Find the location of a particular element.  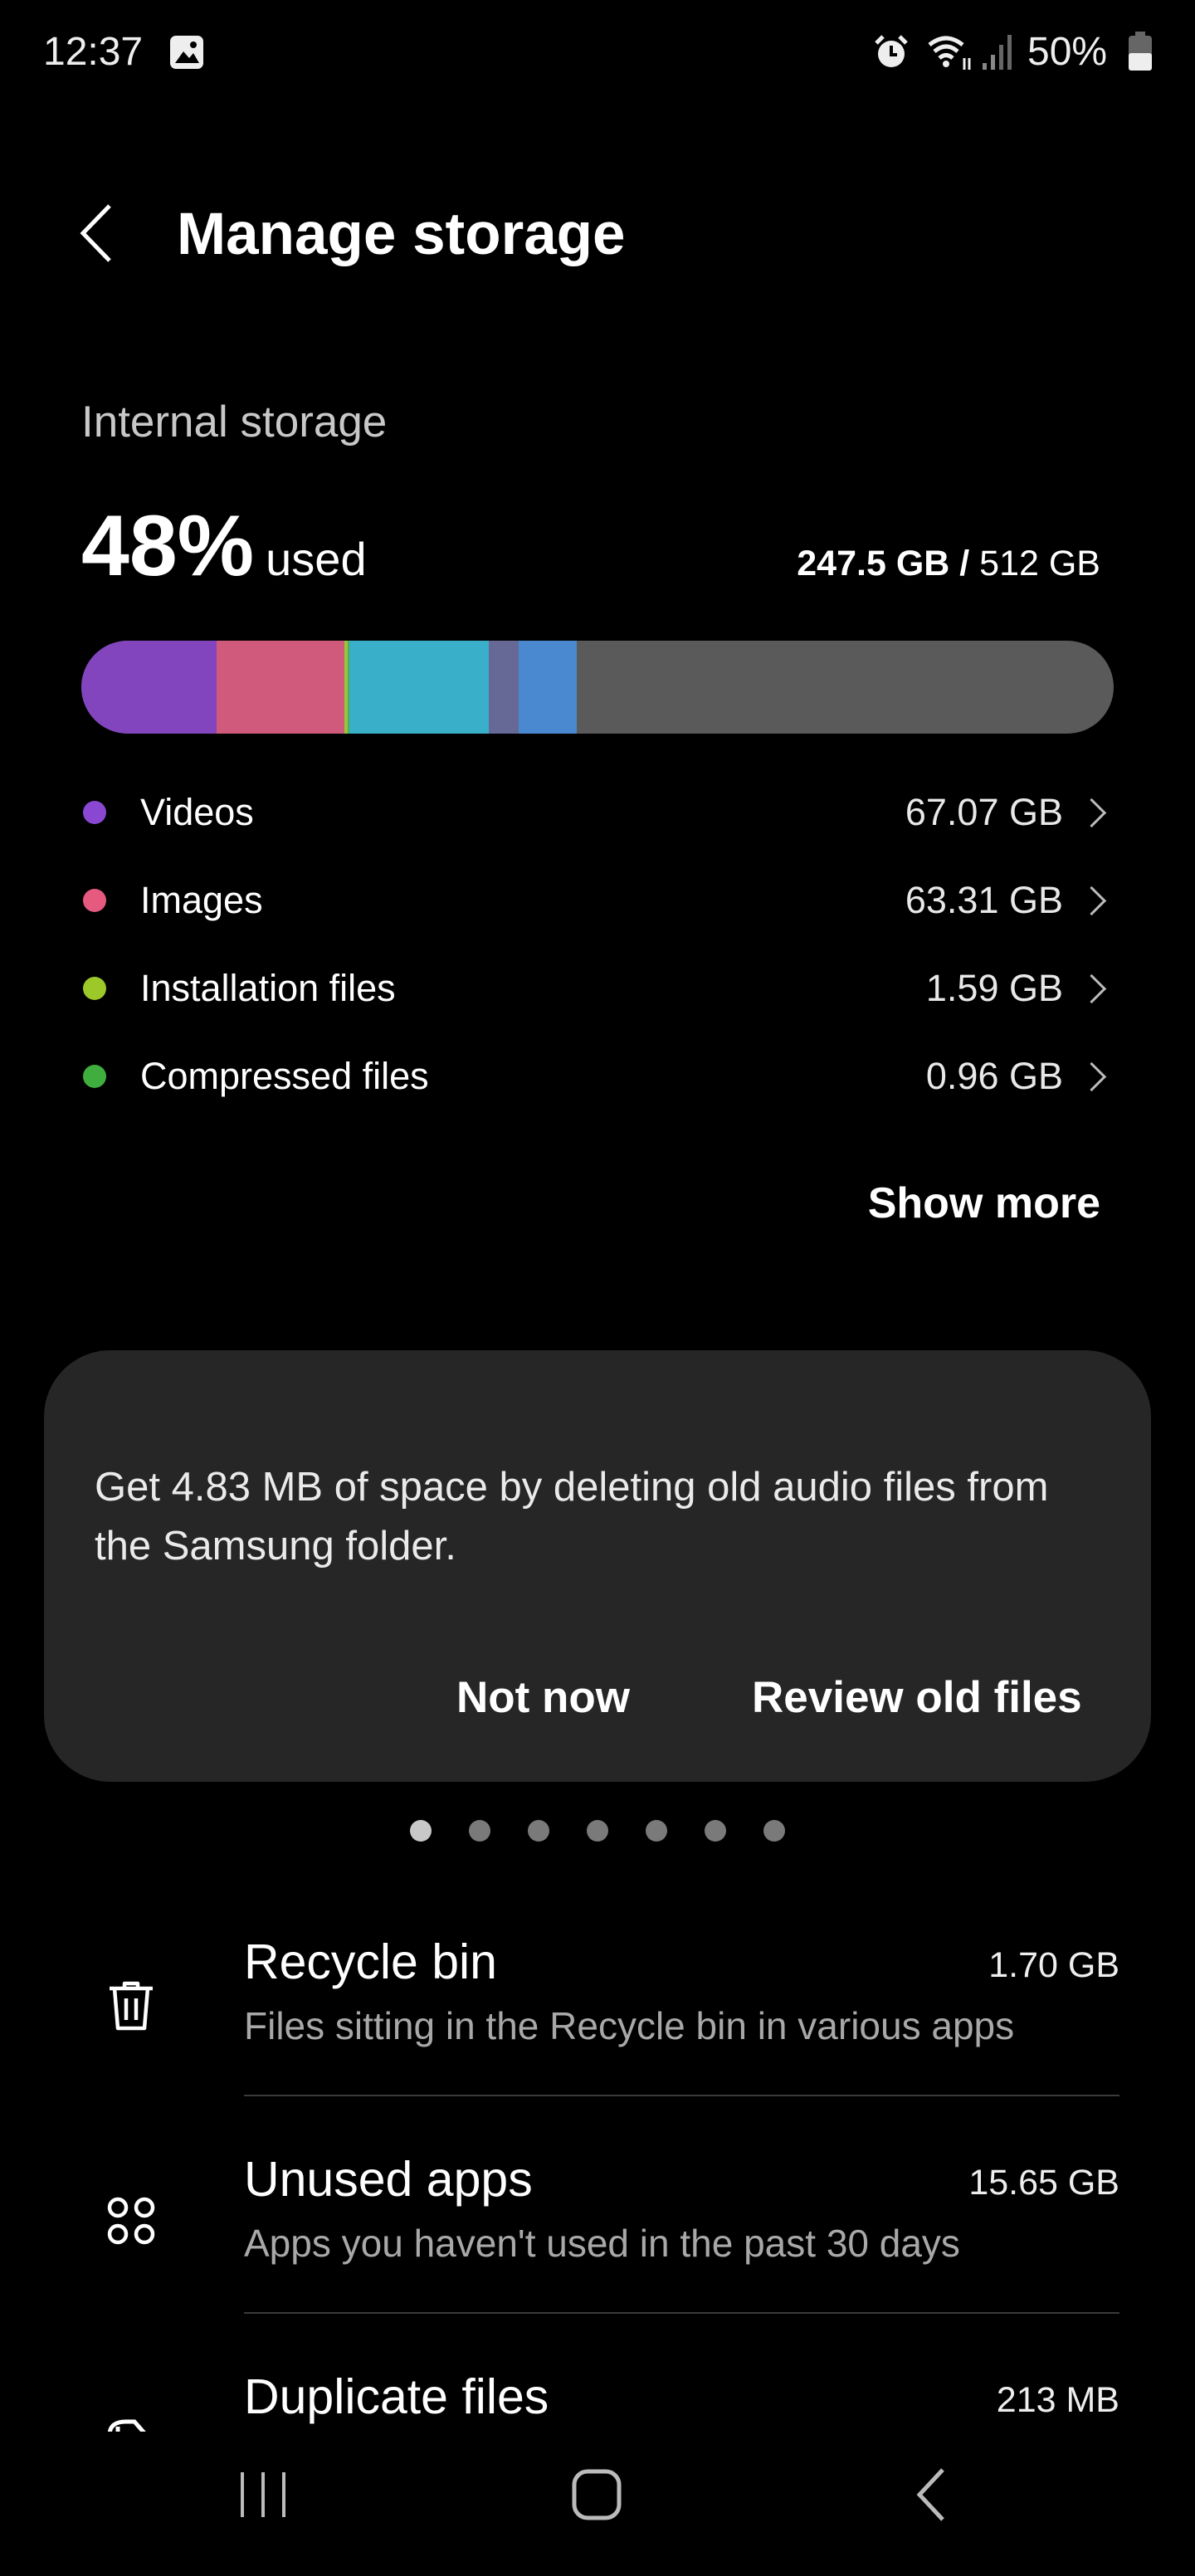

battery-percent: 50% is located at coordinates (1068, 52).